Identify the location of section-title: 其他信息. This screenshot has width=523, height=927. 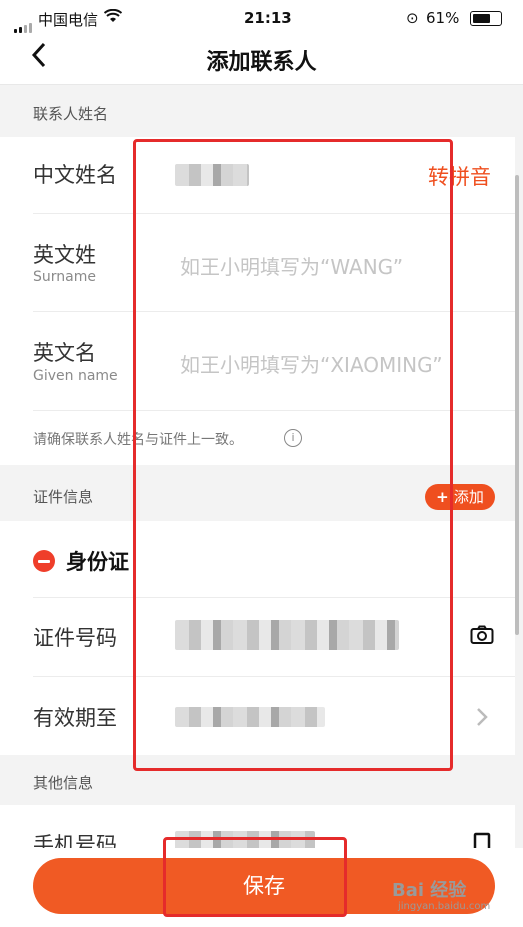
(63, 783).